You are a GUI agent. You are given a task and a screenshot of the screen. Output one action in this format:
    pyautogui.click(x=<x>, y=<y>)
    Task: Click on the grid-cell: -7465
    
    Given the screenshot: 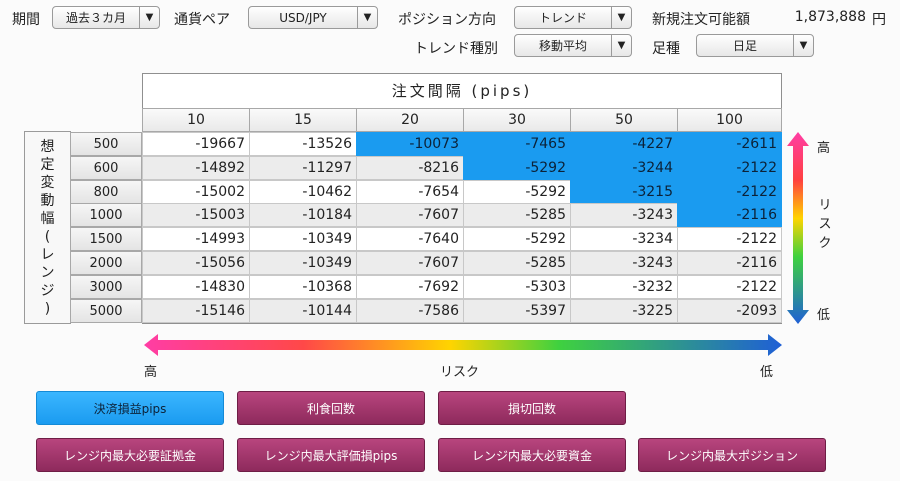 What is the action you would take?
    pyautogui.click(x=517, y=144)
    